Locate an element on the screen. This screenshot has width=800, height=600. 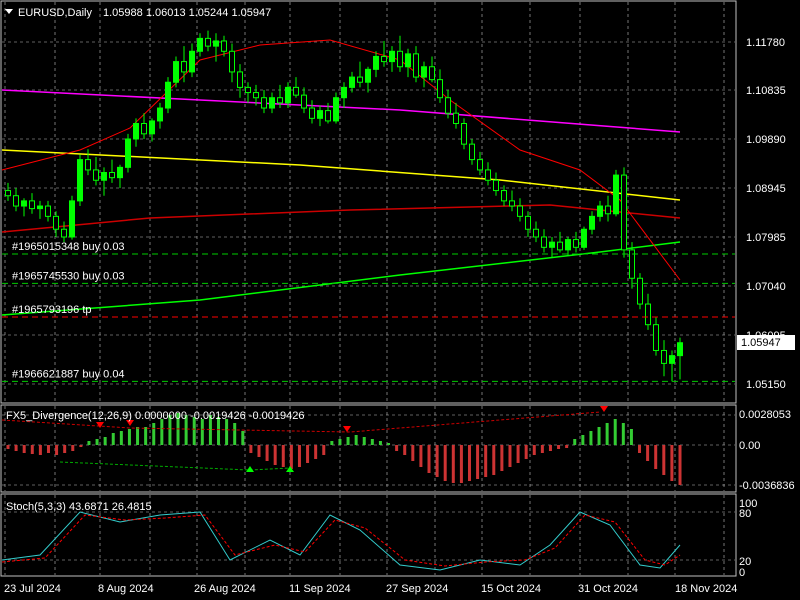
time-tick: 23 Jul 2024 is located at coordinates (32, 589).